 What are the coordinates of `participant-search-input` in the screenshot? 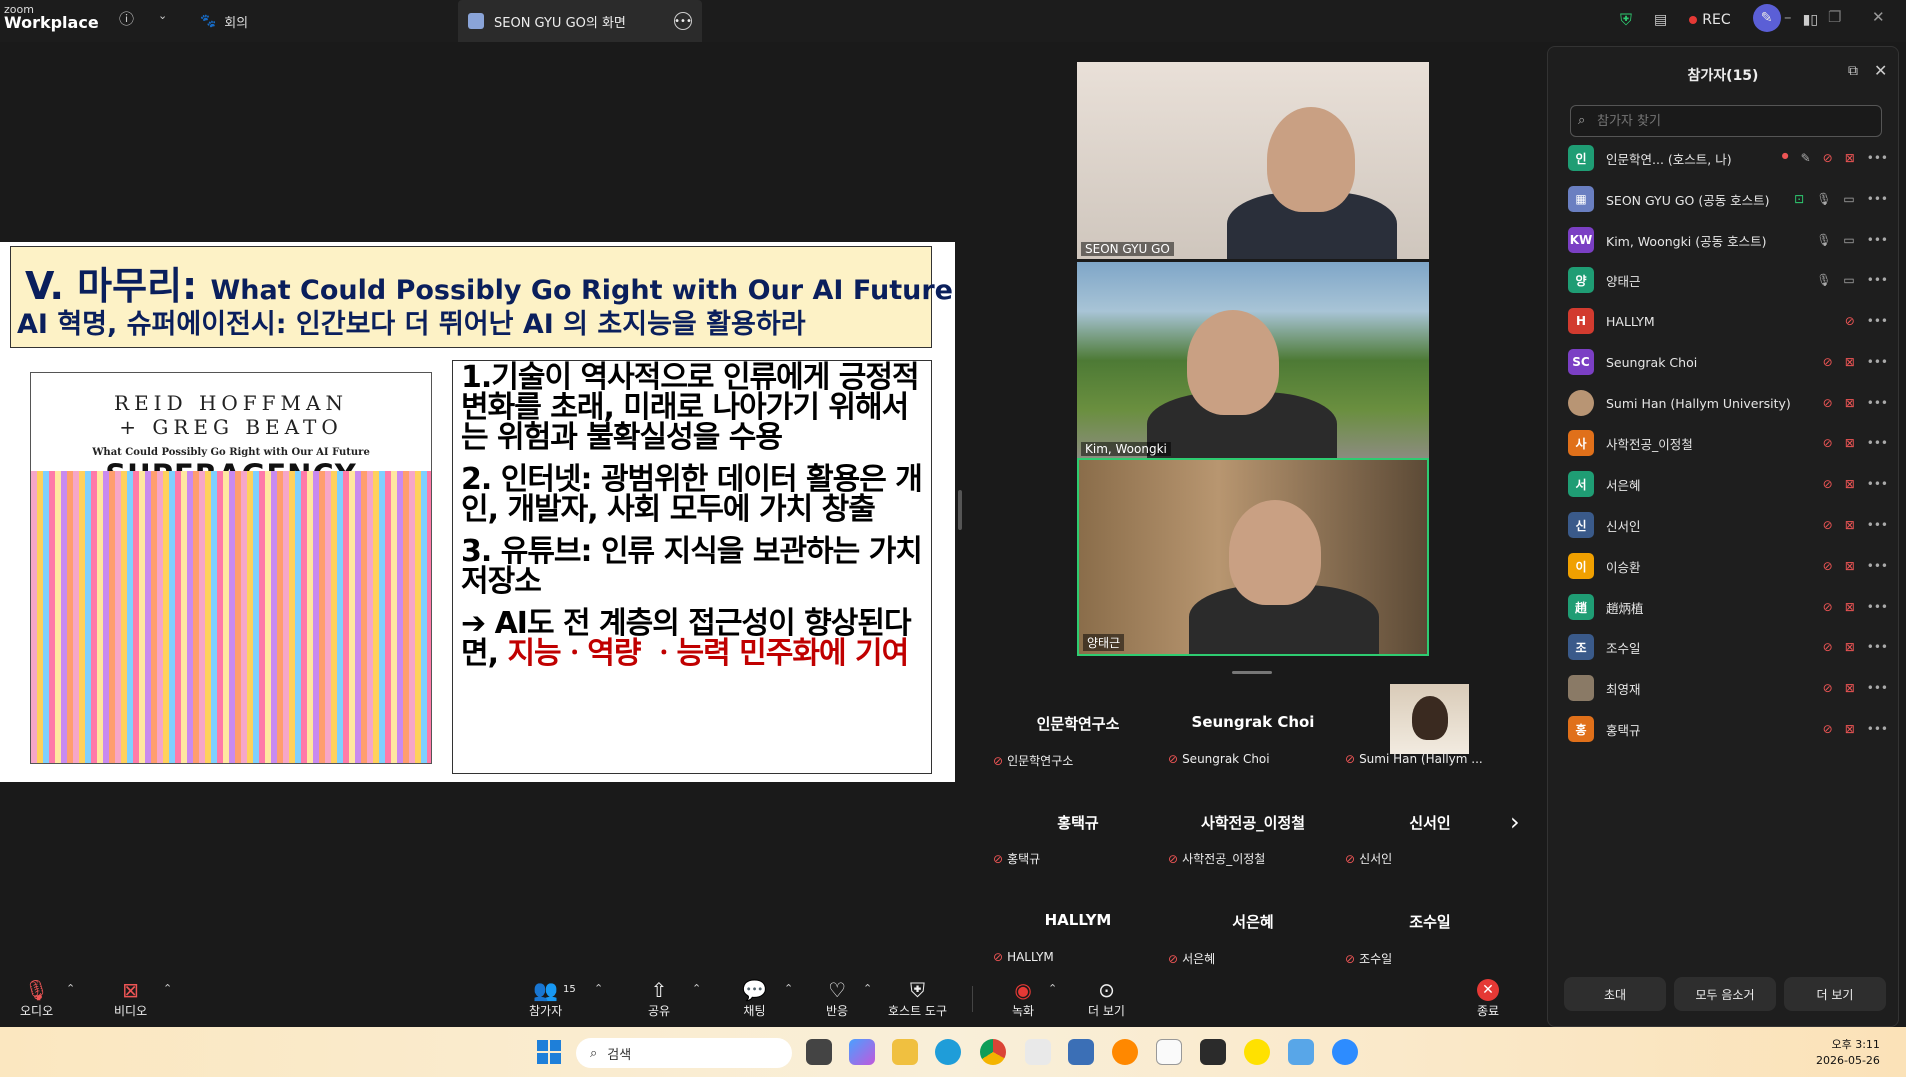 It's located at (1726, 121).